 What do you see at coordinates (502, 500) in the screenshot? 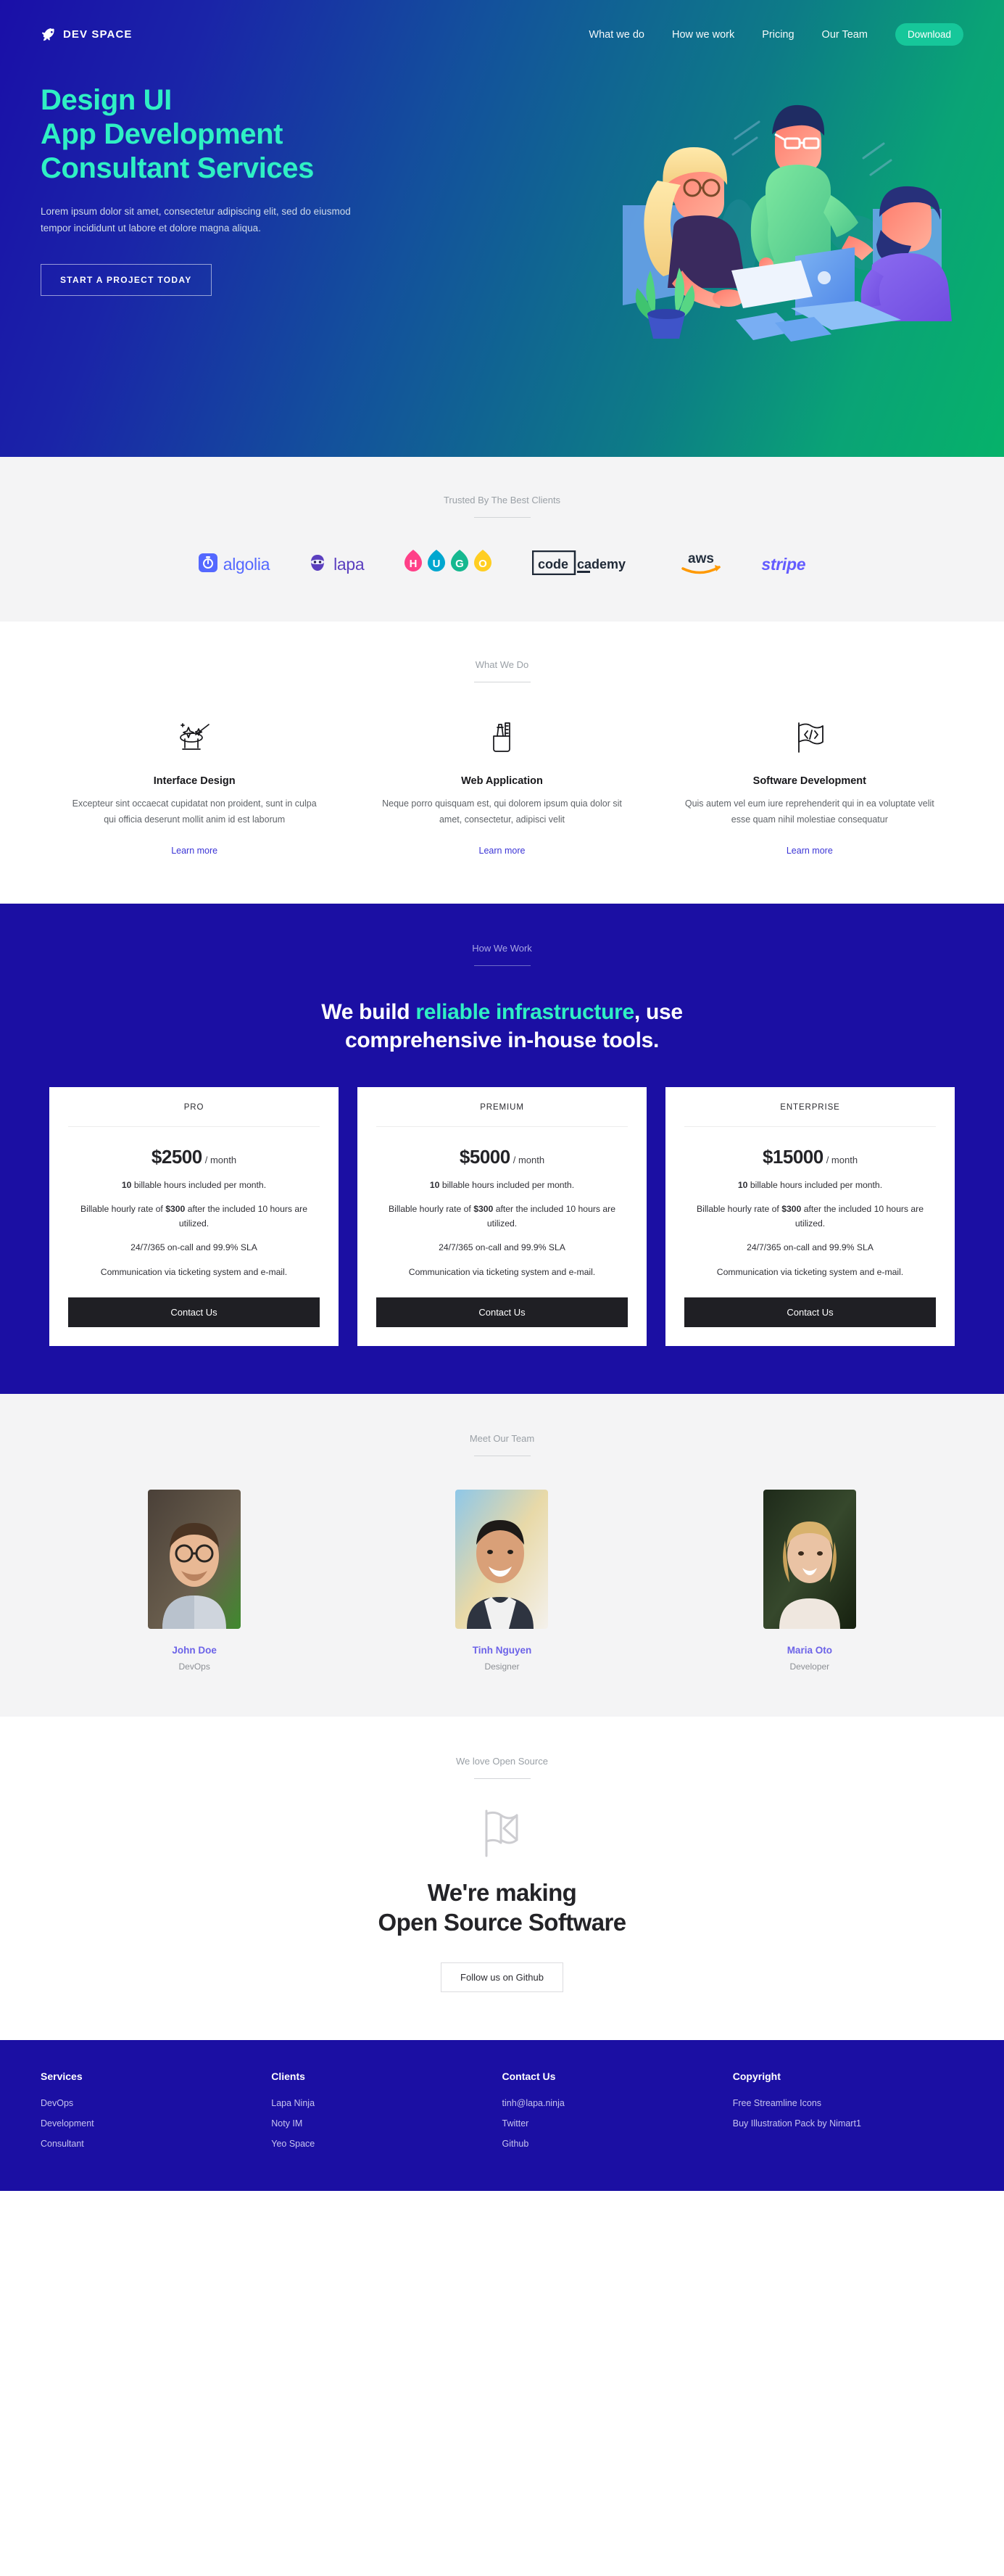
I see `clients-eyebrow: Trusted By The Best Clients` at bounding box center [502, 500].